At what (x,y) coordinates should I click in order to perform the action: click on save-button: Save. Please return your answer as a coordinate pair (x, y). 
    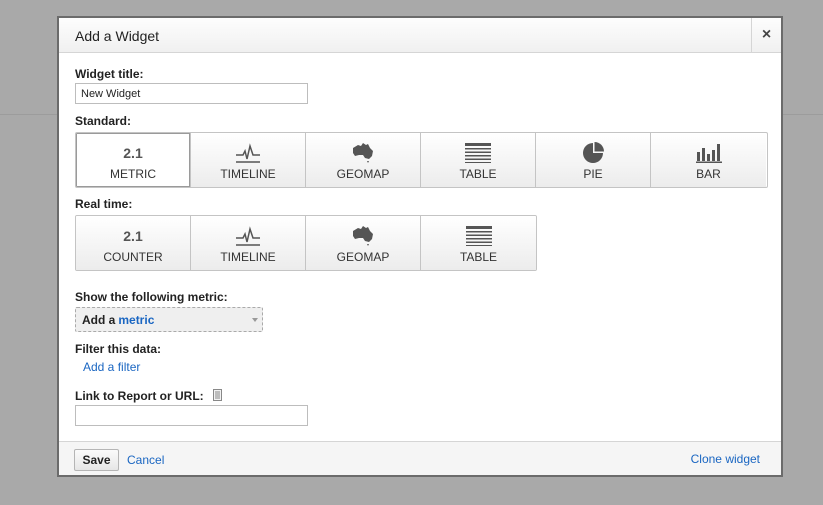
    Looking at the image, I should click on (96, 460).